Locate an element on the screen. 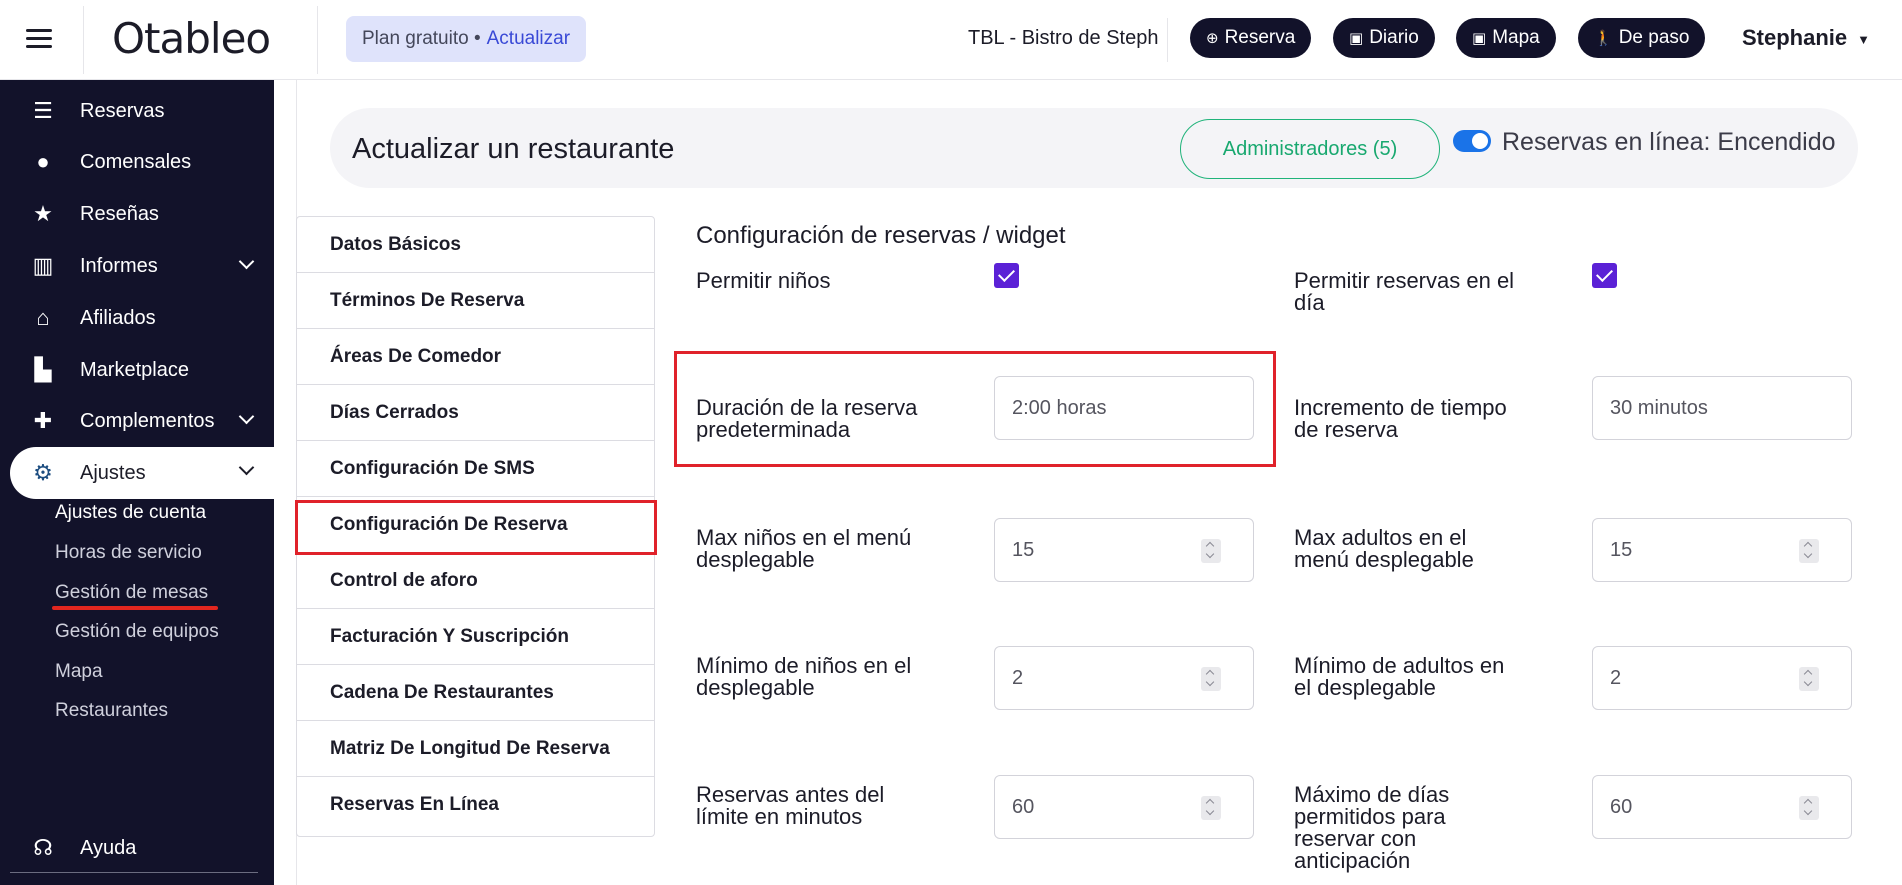 This screenshot has width=1902, height=885. online-reservations-label: Reservas en línea: Encendido is located at coordinates (1669, 142).